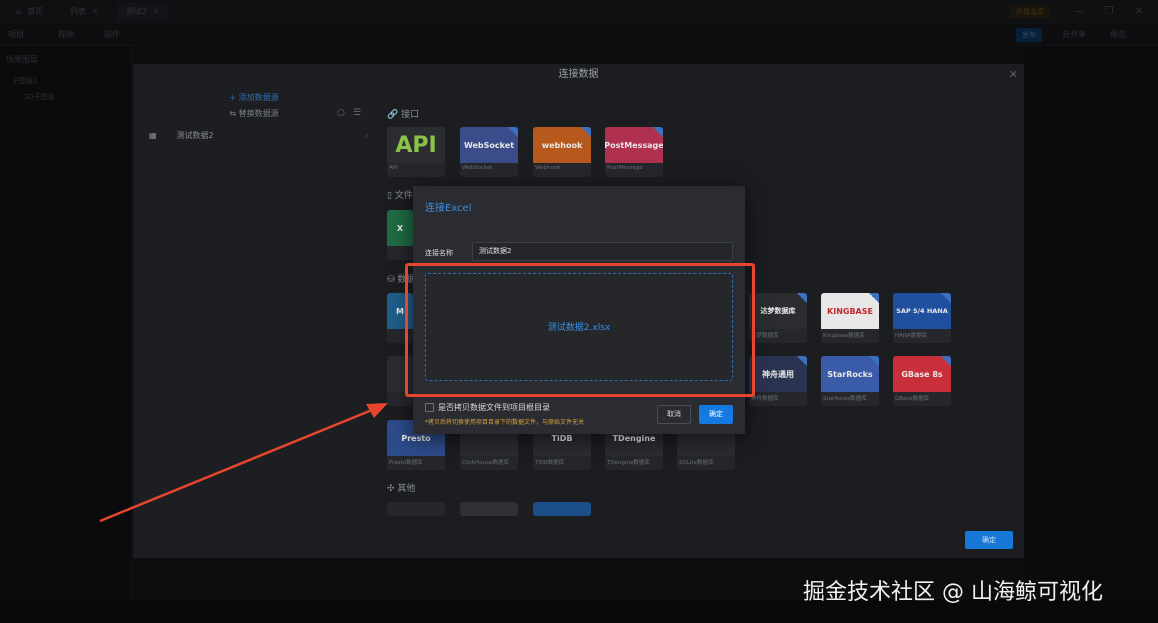 This screenshot has width=1158, height=623. I want to click on watermark: 掘金技术社区 @ 山海鲸可视化, so click(953, 592).